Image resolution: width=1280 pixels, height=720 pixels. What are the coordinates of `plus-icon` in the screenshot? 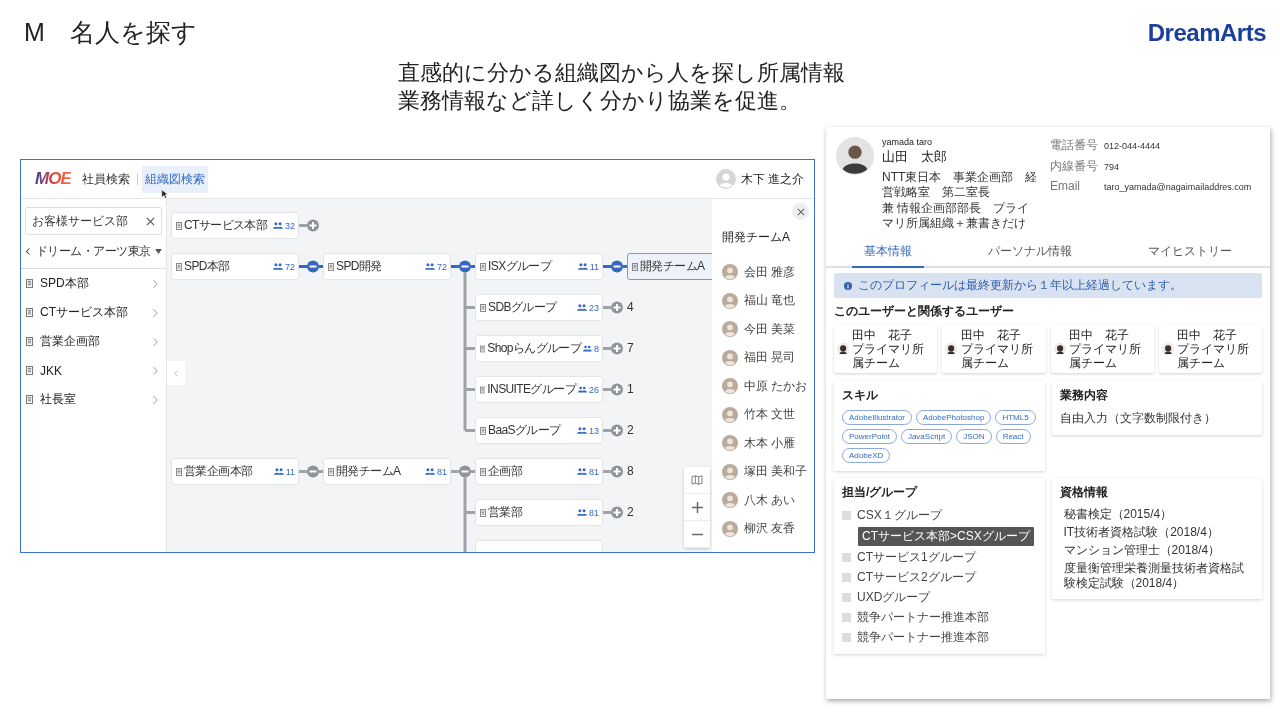 It's located at (697, 507).